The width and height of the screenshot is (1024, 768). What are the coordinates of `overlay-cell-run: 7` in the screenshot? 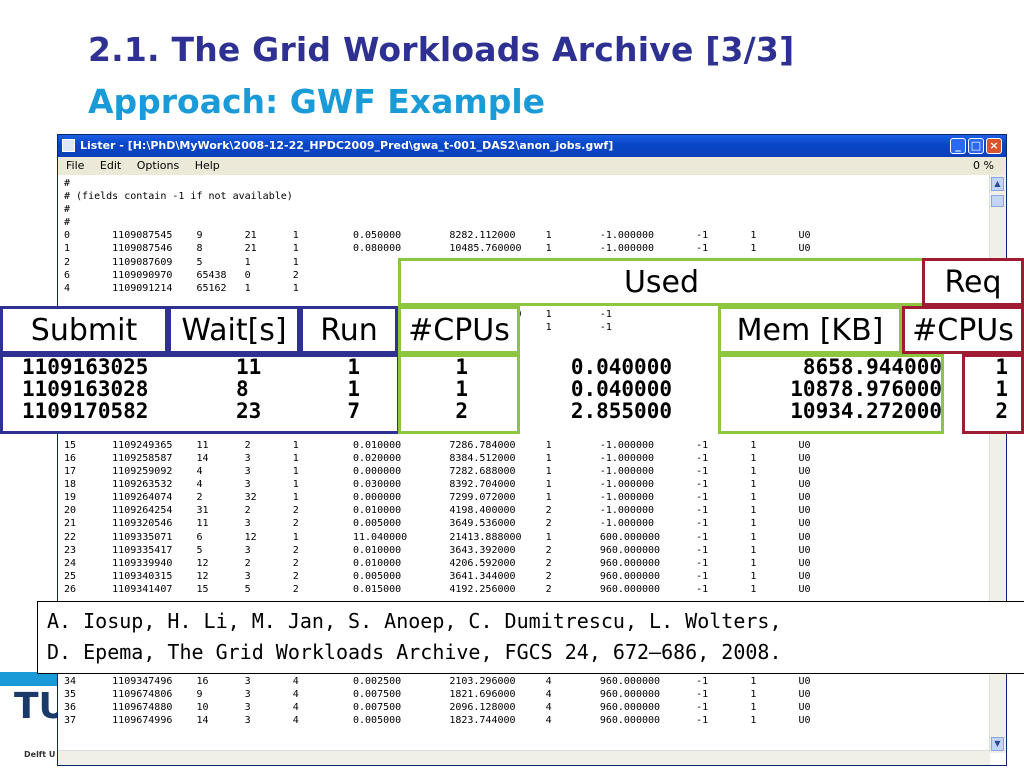 It's located at (353, 411).